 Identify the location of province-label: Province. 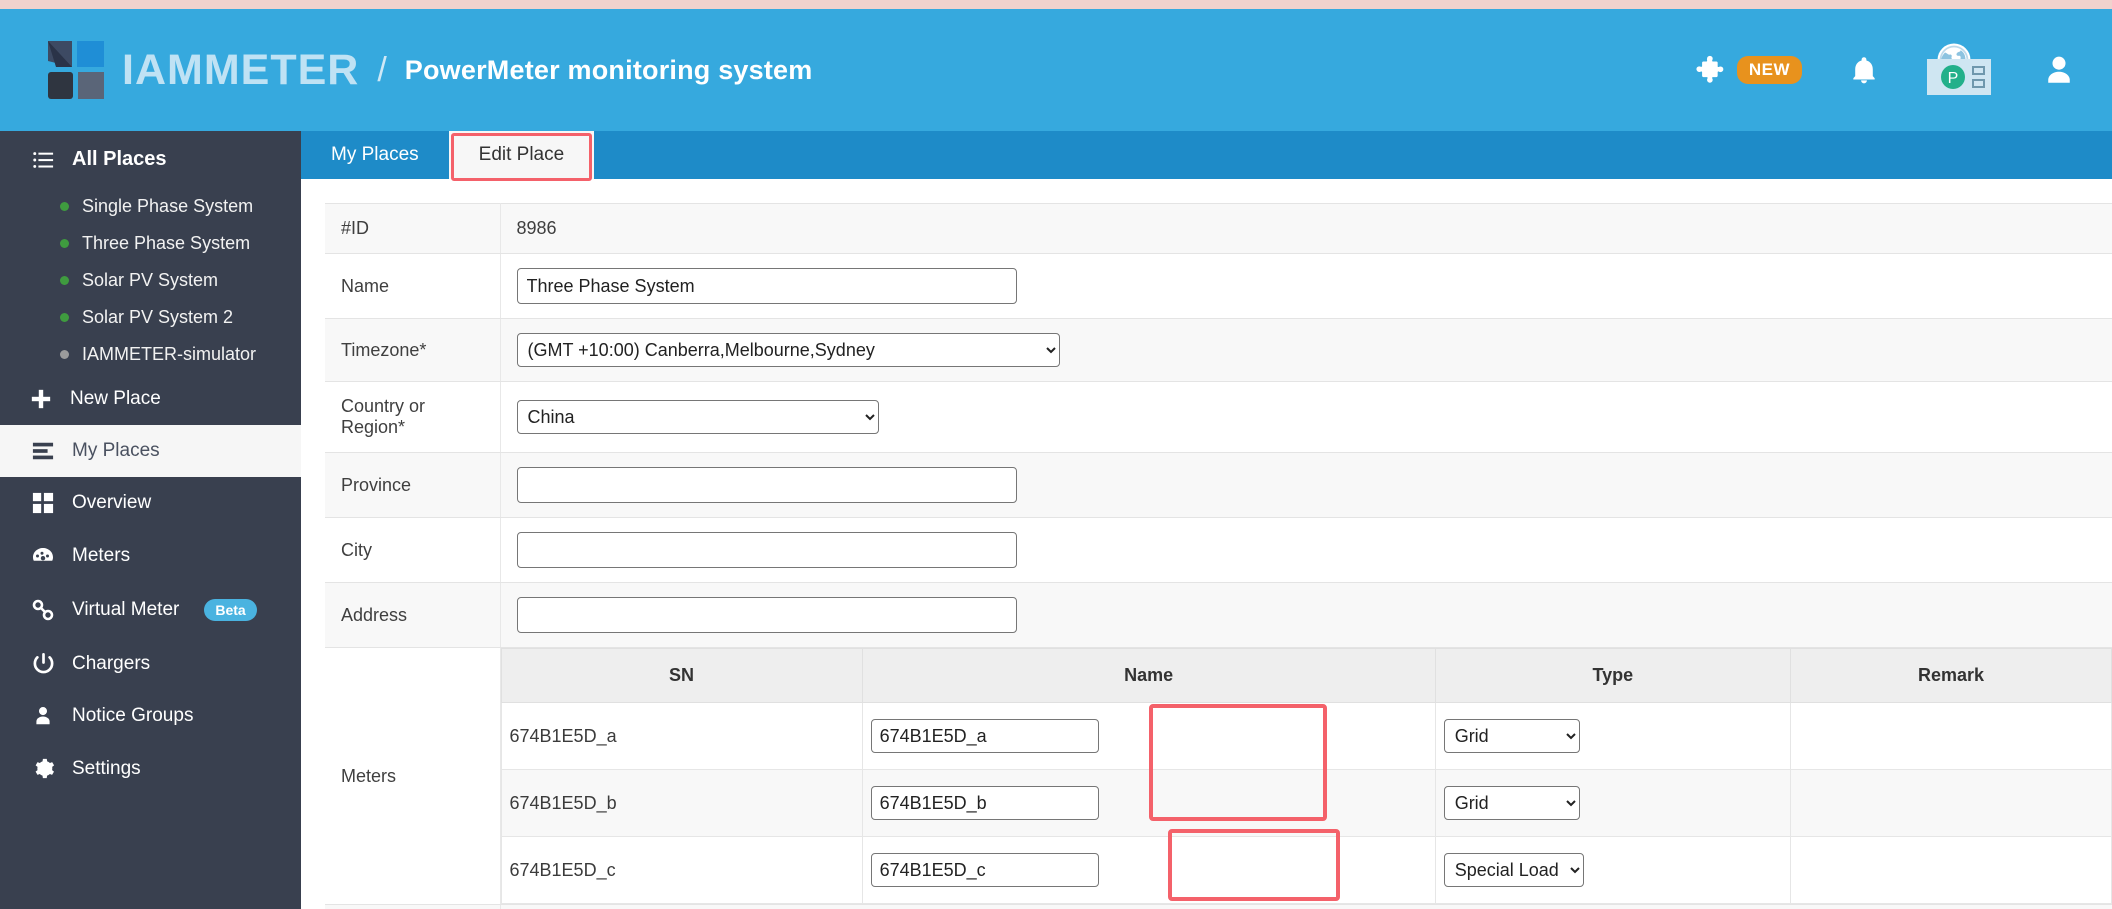
(413, 485).